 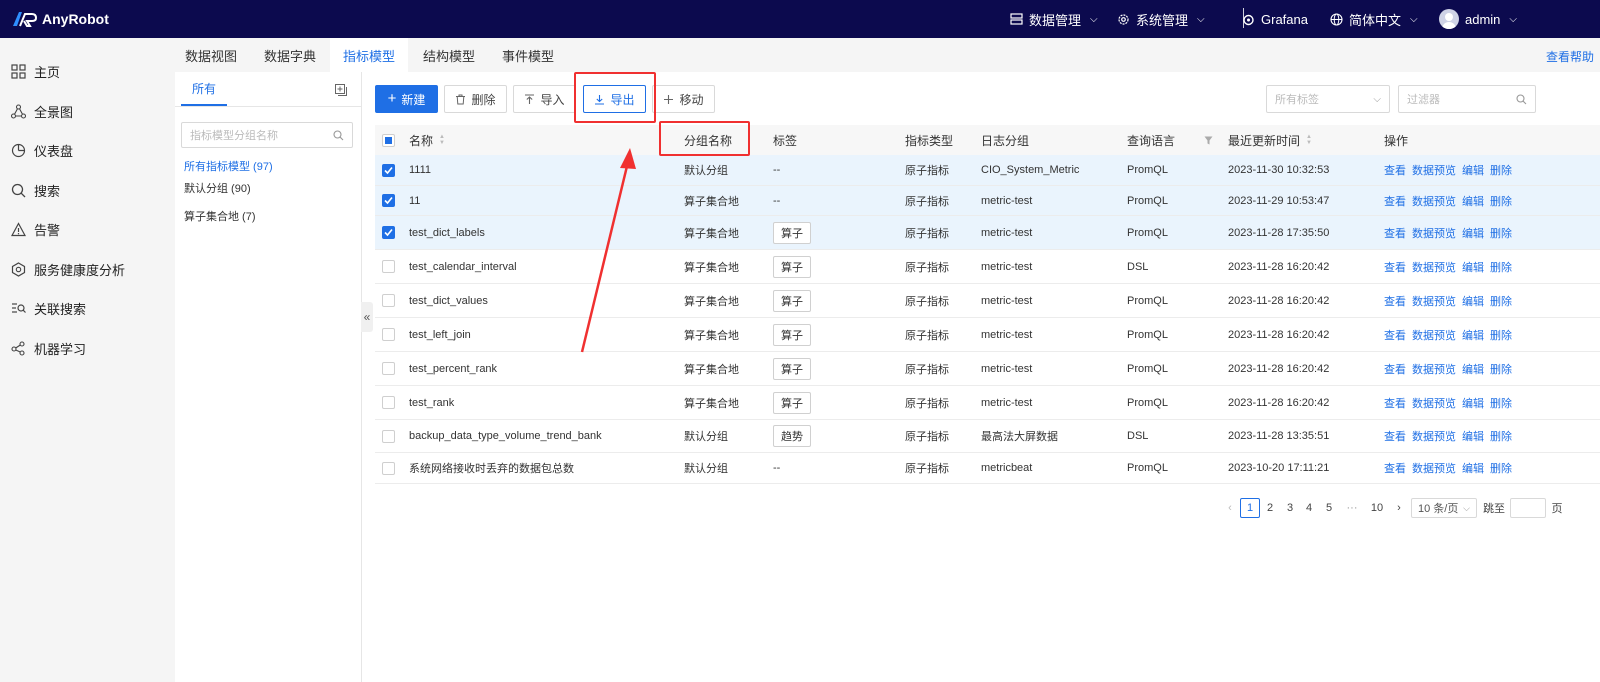 What do you see at coordinates (1054, 19) in the screenshot?
I see `data-management-menu: 数据管理 ⌵` at bounding box center [1054, 19].